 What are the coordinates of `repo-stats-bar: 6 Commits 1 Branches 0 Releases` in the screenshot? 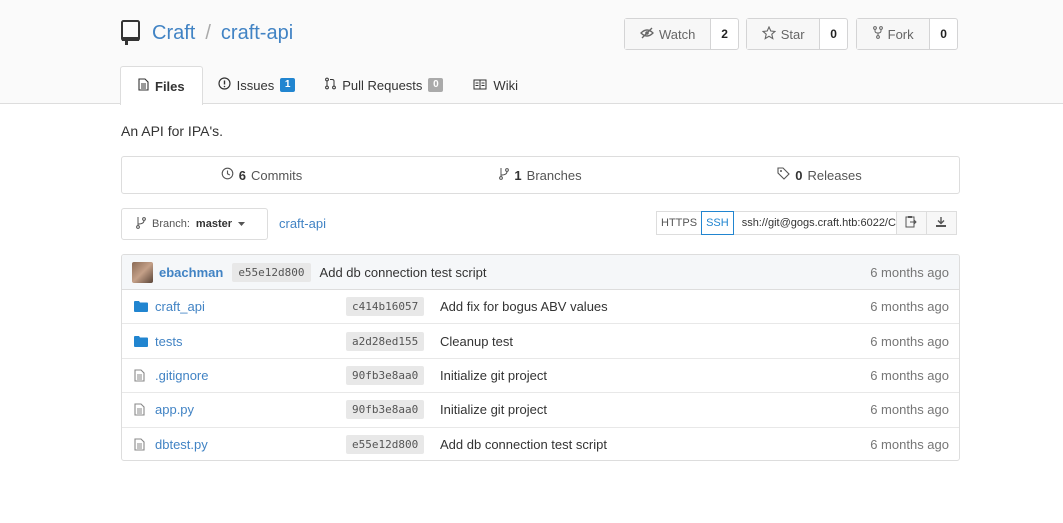 It's located at (540, 175).